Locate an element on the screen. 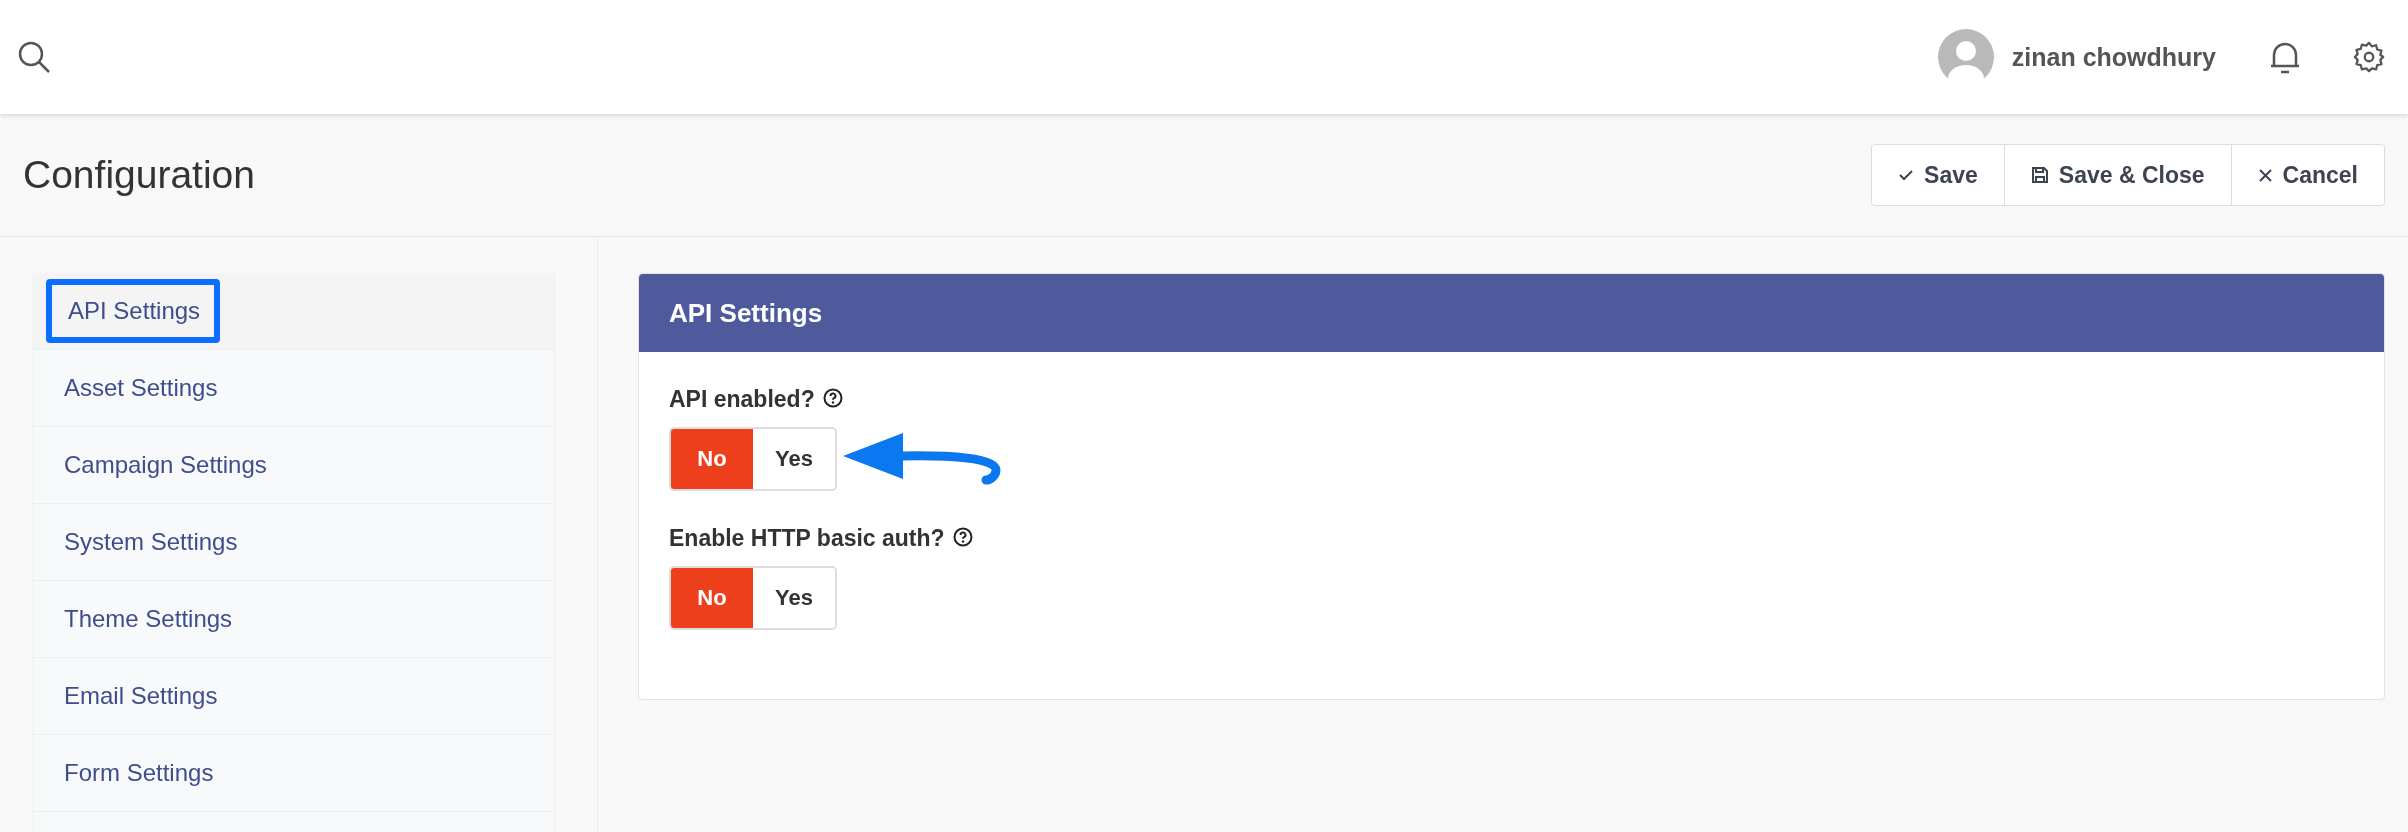 Image resolution: width=2408 pixels, height=832 pixels. sidebar-item: System Settings is located at coordinates (294, 542).